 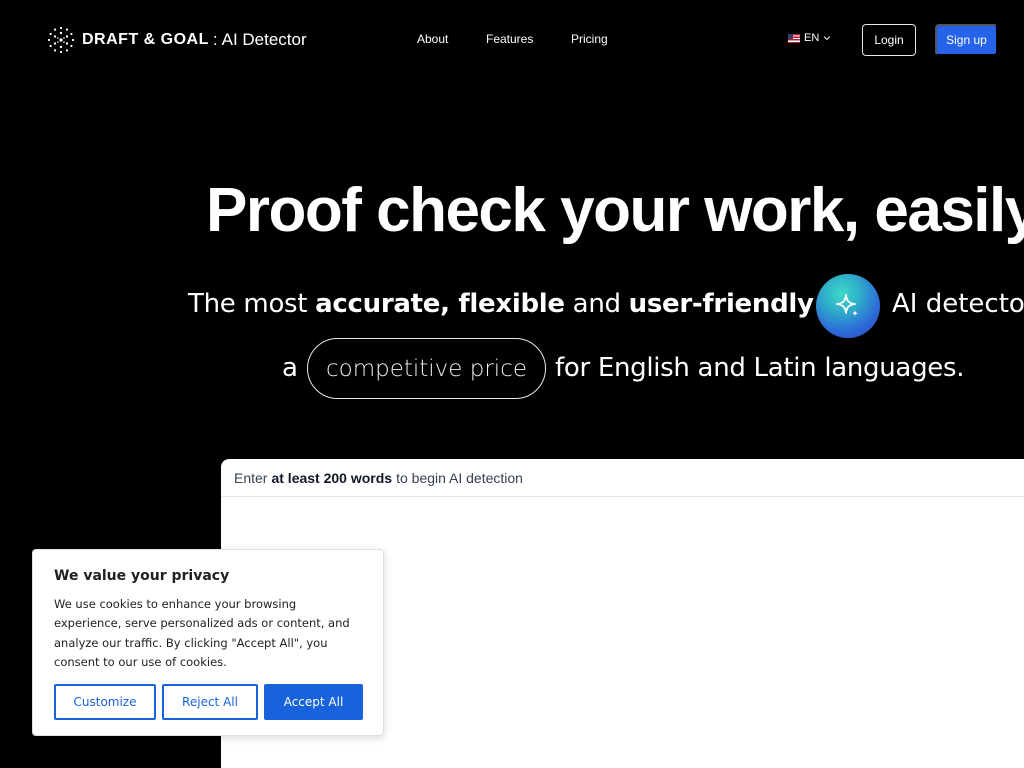 I want to click on hero-subtitle-ai-detector: AI detector, so click(x=958, y=304).